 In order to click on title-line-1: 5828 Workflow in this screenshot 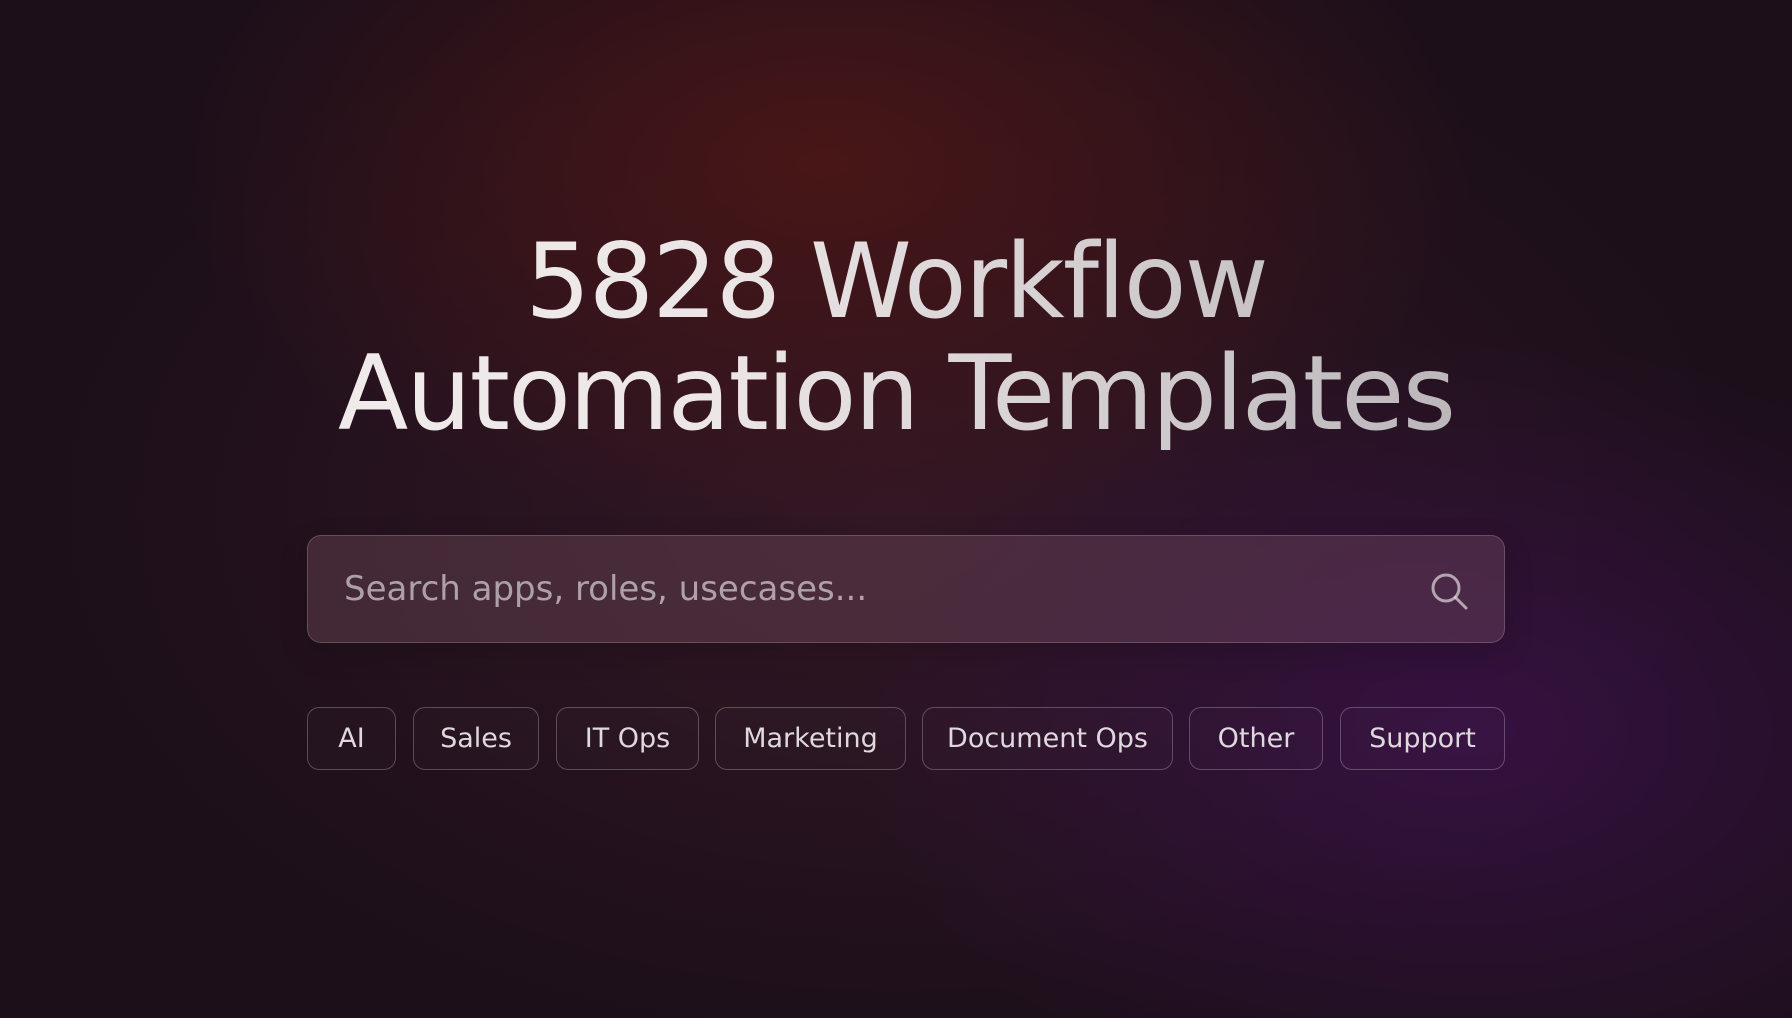, I will do `click(896, 282)`.